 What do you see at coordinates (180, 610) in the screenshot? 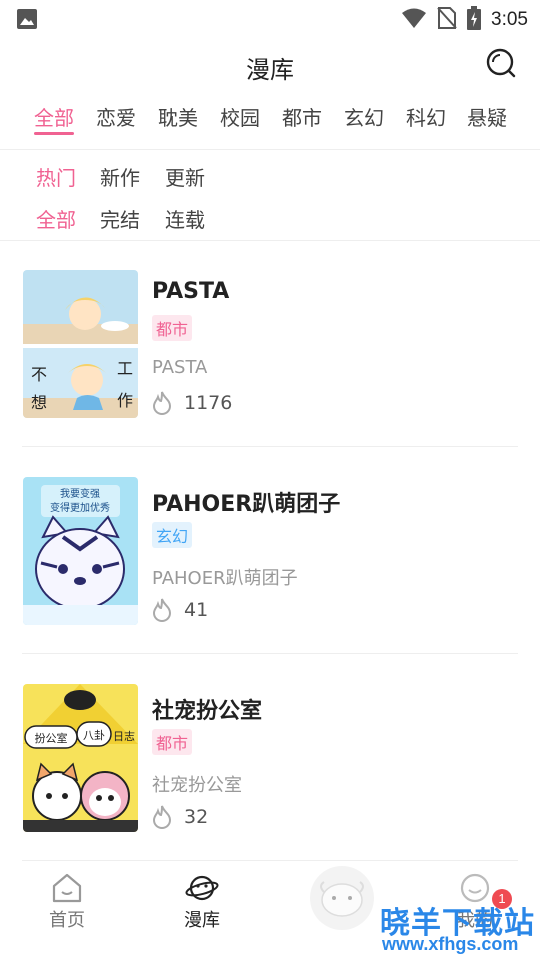
I see `popularity: 41` at bounding box center [180, 610].